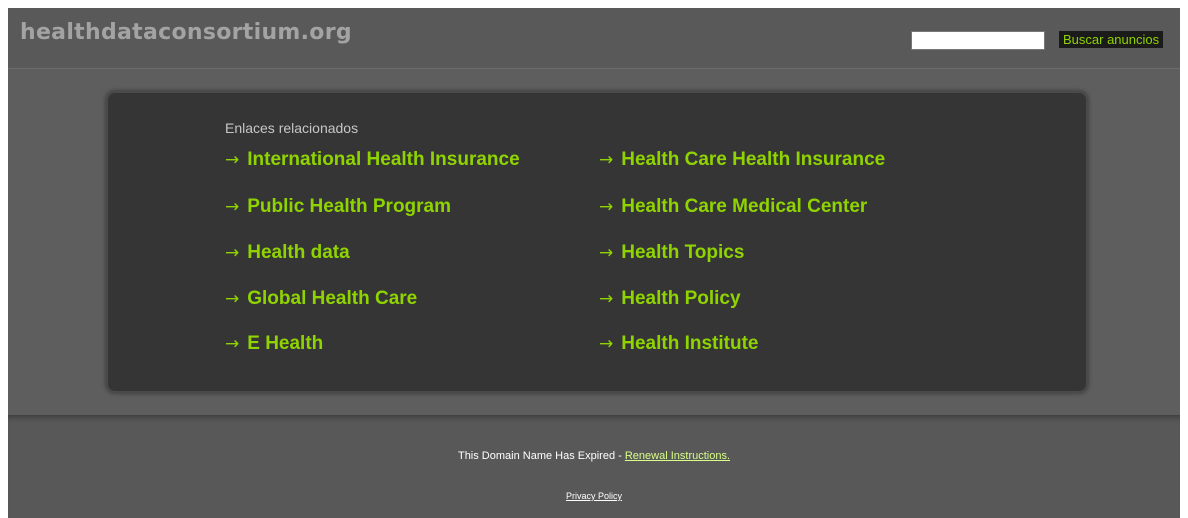 Image resolution: width=1188 pixels, height=518 pixels. What do you see at coordinates (285, 343) in the screenshot?
I see `related-link-label: E Health` at bounding box center [285, 343].